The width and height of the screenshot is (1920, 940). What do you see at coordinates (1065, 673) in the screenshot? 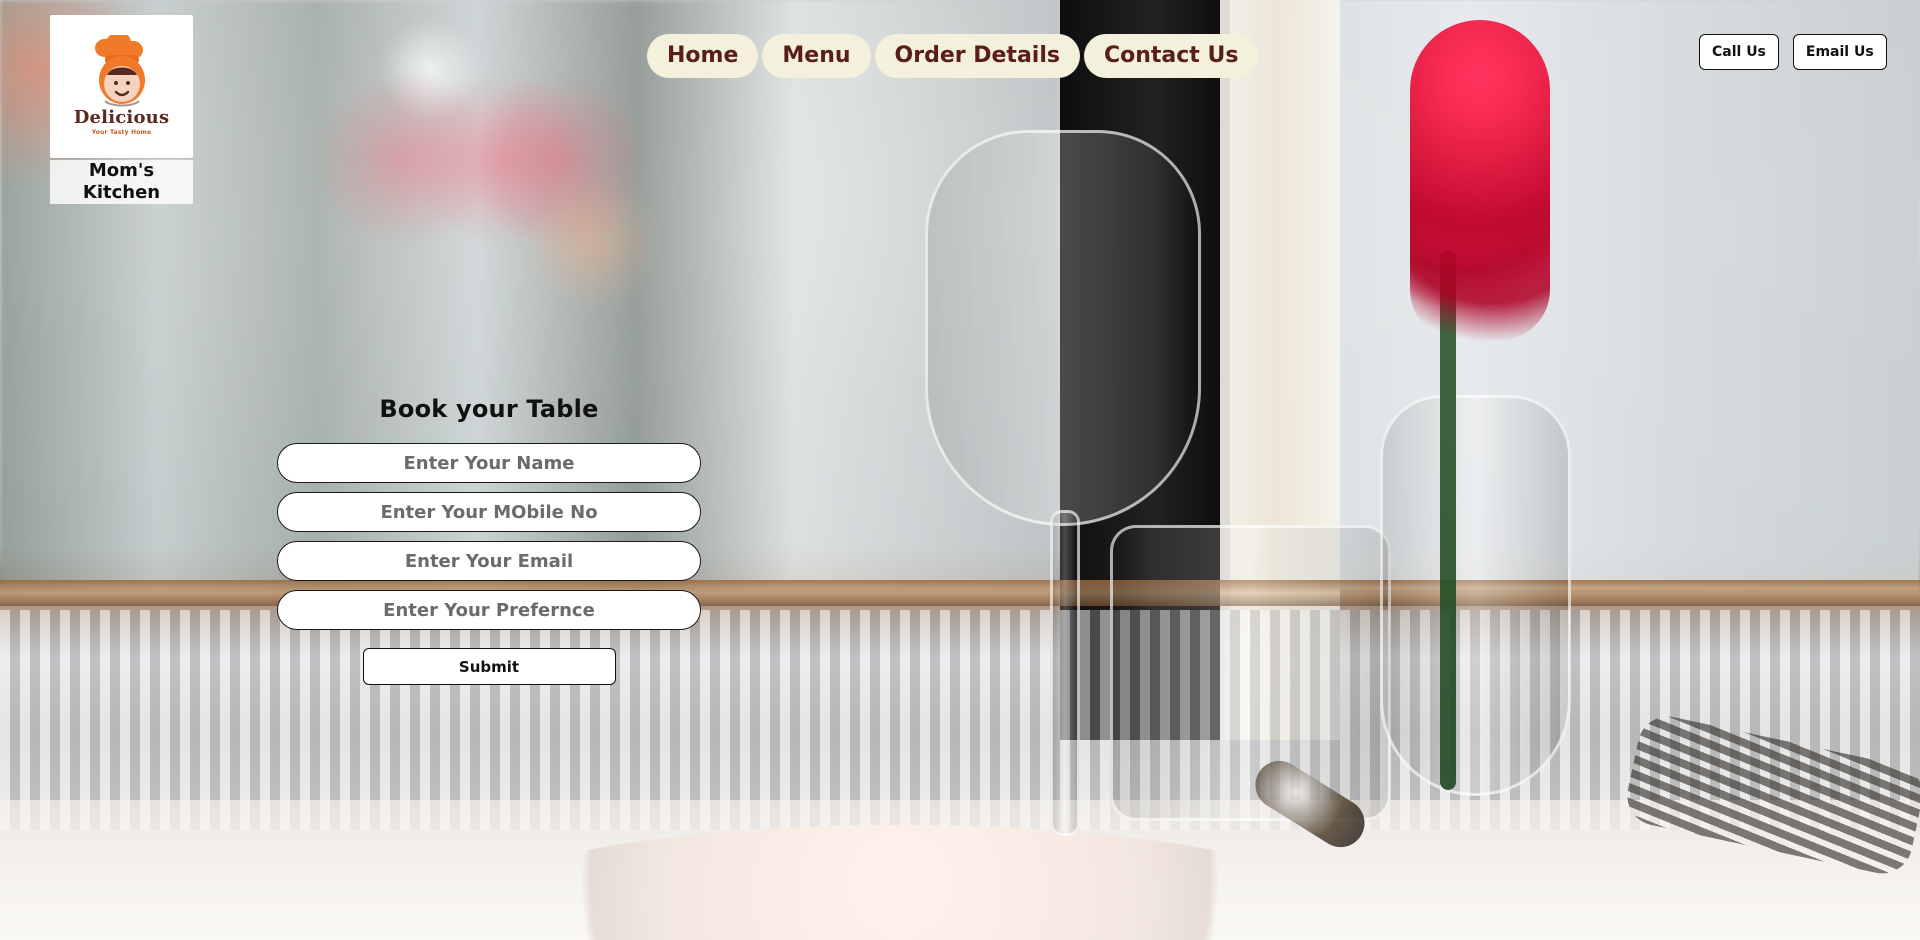
I see `background-wine-glass-stem` at bounding box center [1065, 673].